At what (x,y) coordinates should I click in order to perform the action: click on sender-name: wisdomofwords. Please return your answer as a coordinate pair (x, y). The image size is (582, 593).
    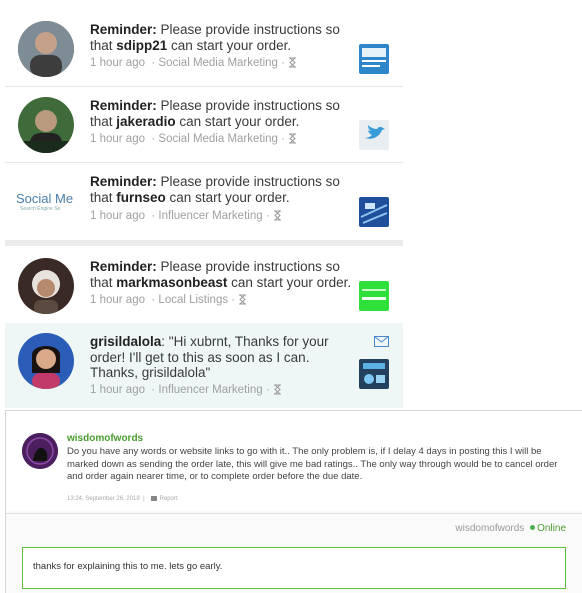
    Looking at the image, I should click on (105, 438).